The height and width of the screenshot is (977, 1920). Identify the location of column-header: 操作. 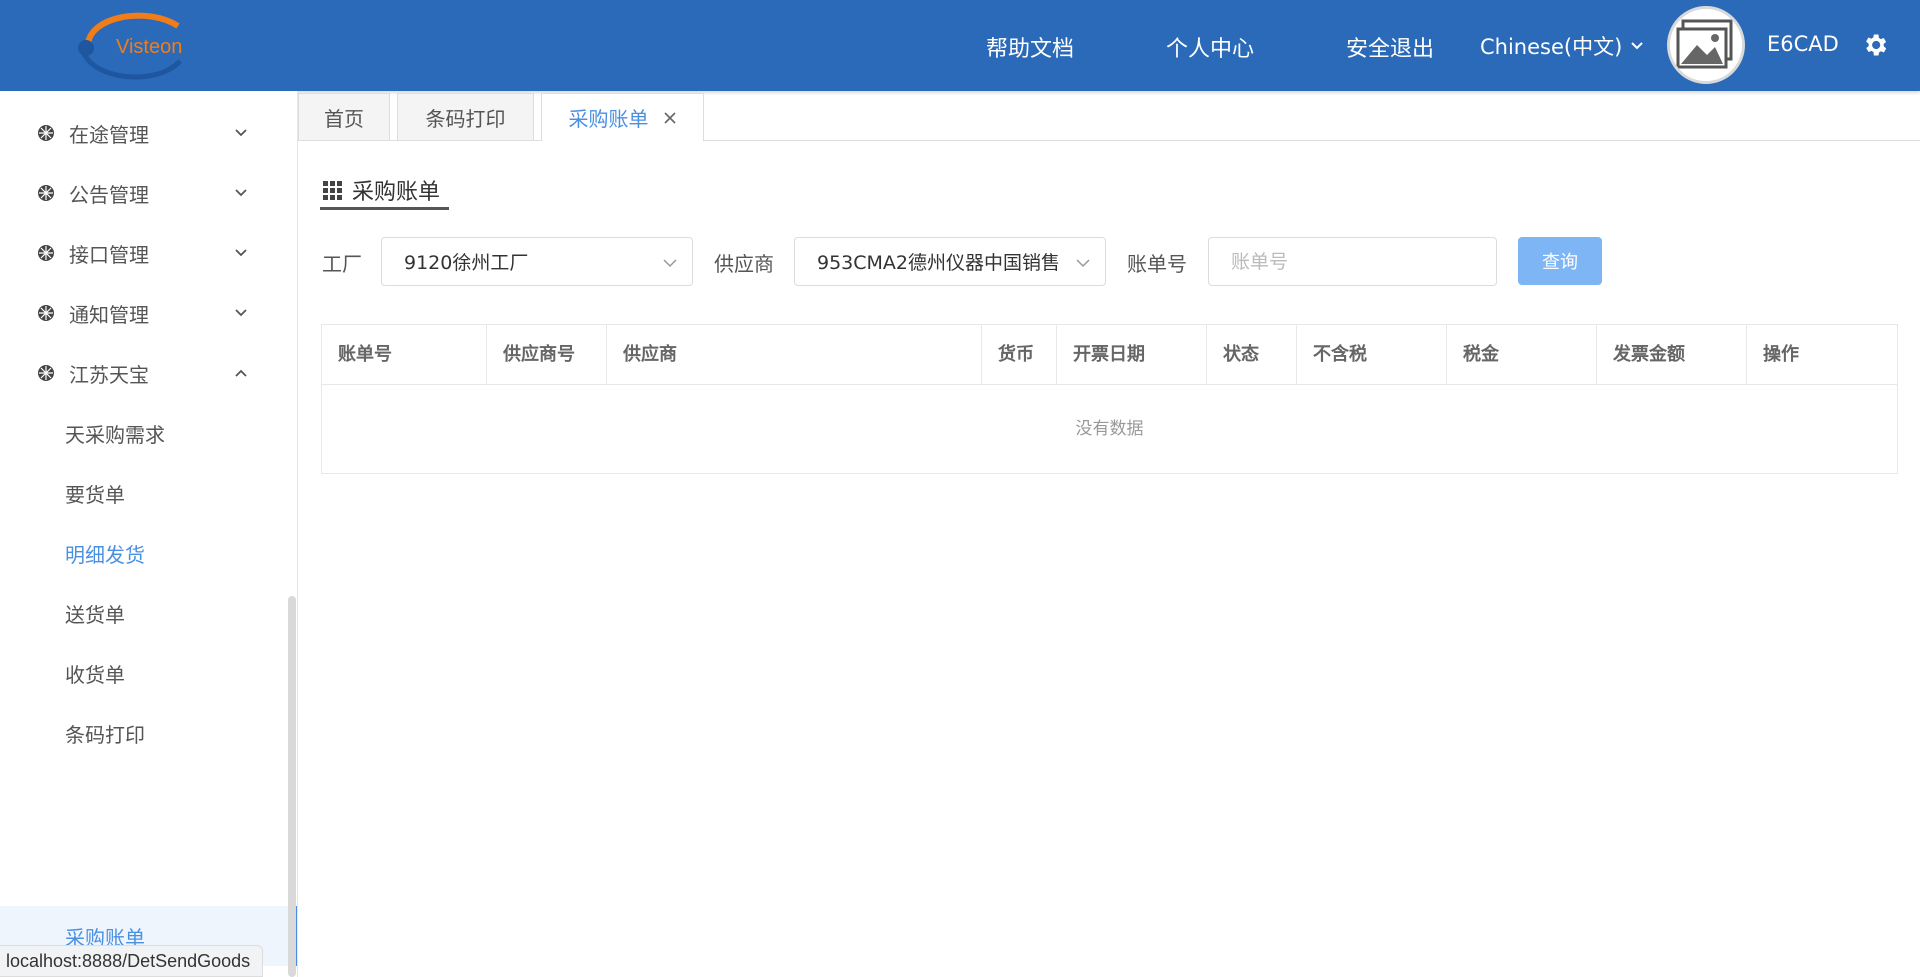
(1822, 355).